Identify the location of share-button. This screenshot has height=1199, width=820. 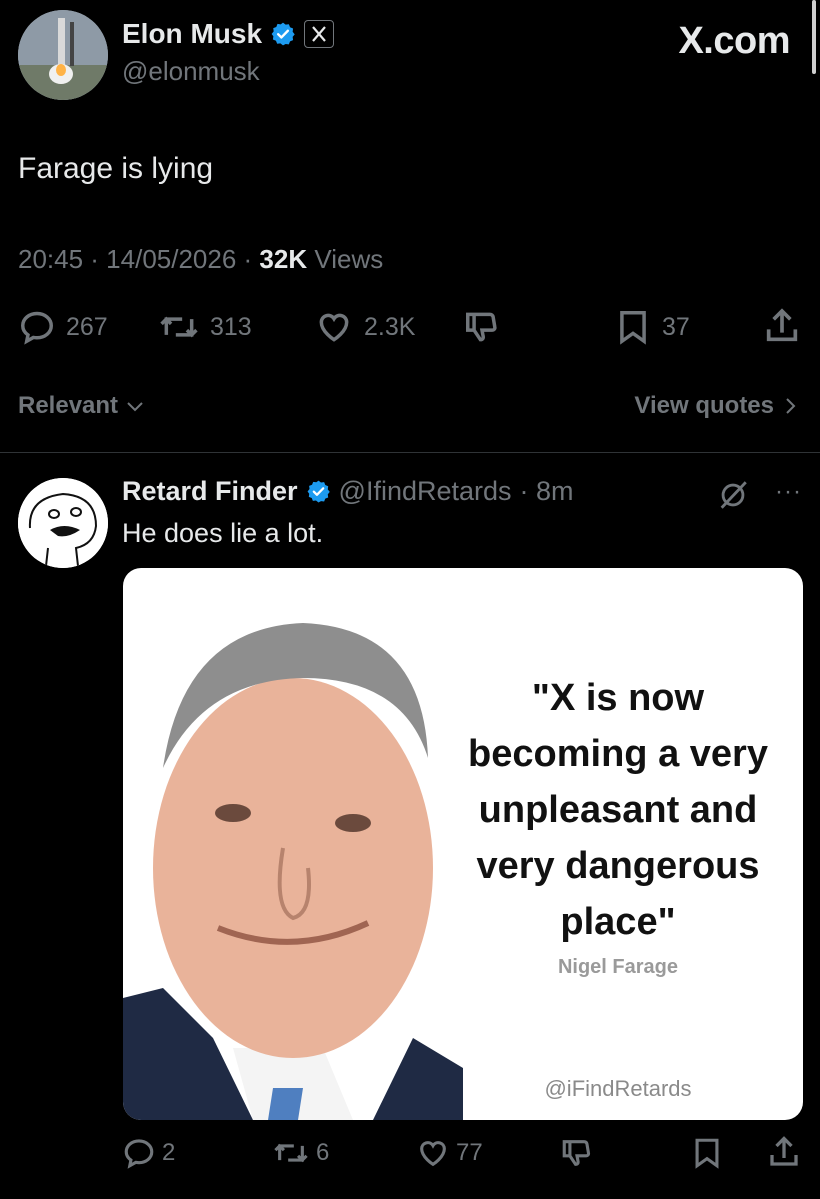
(782, 326).